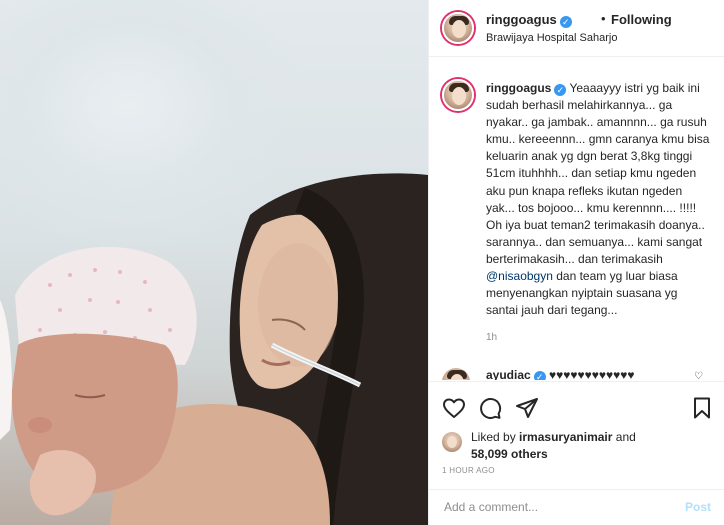 The width and height of the screenshot is (724, 525). I want to click on heart-icon, so click(454, 408).